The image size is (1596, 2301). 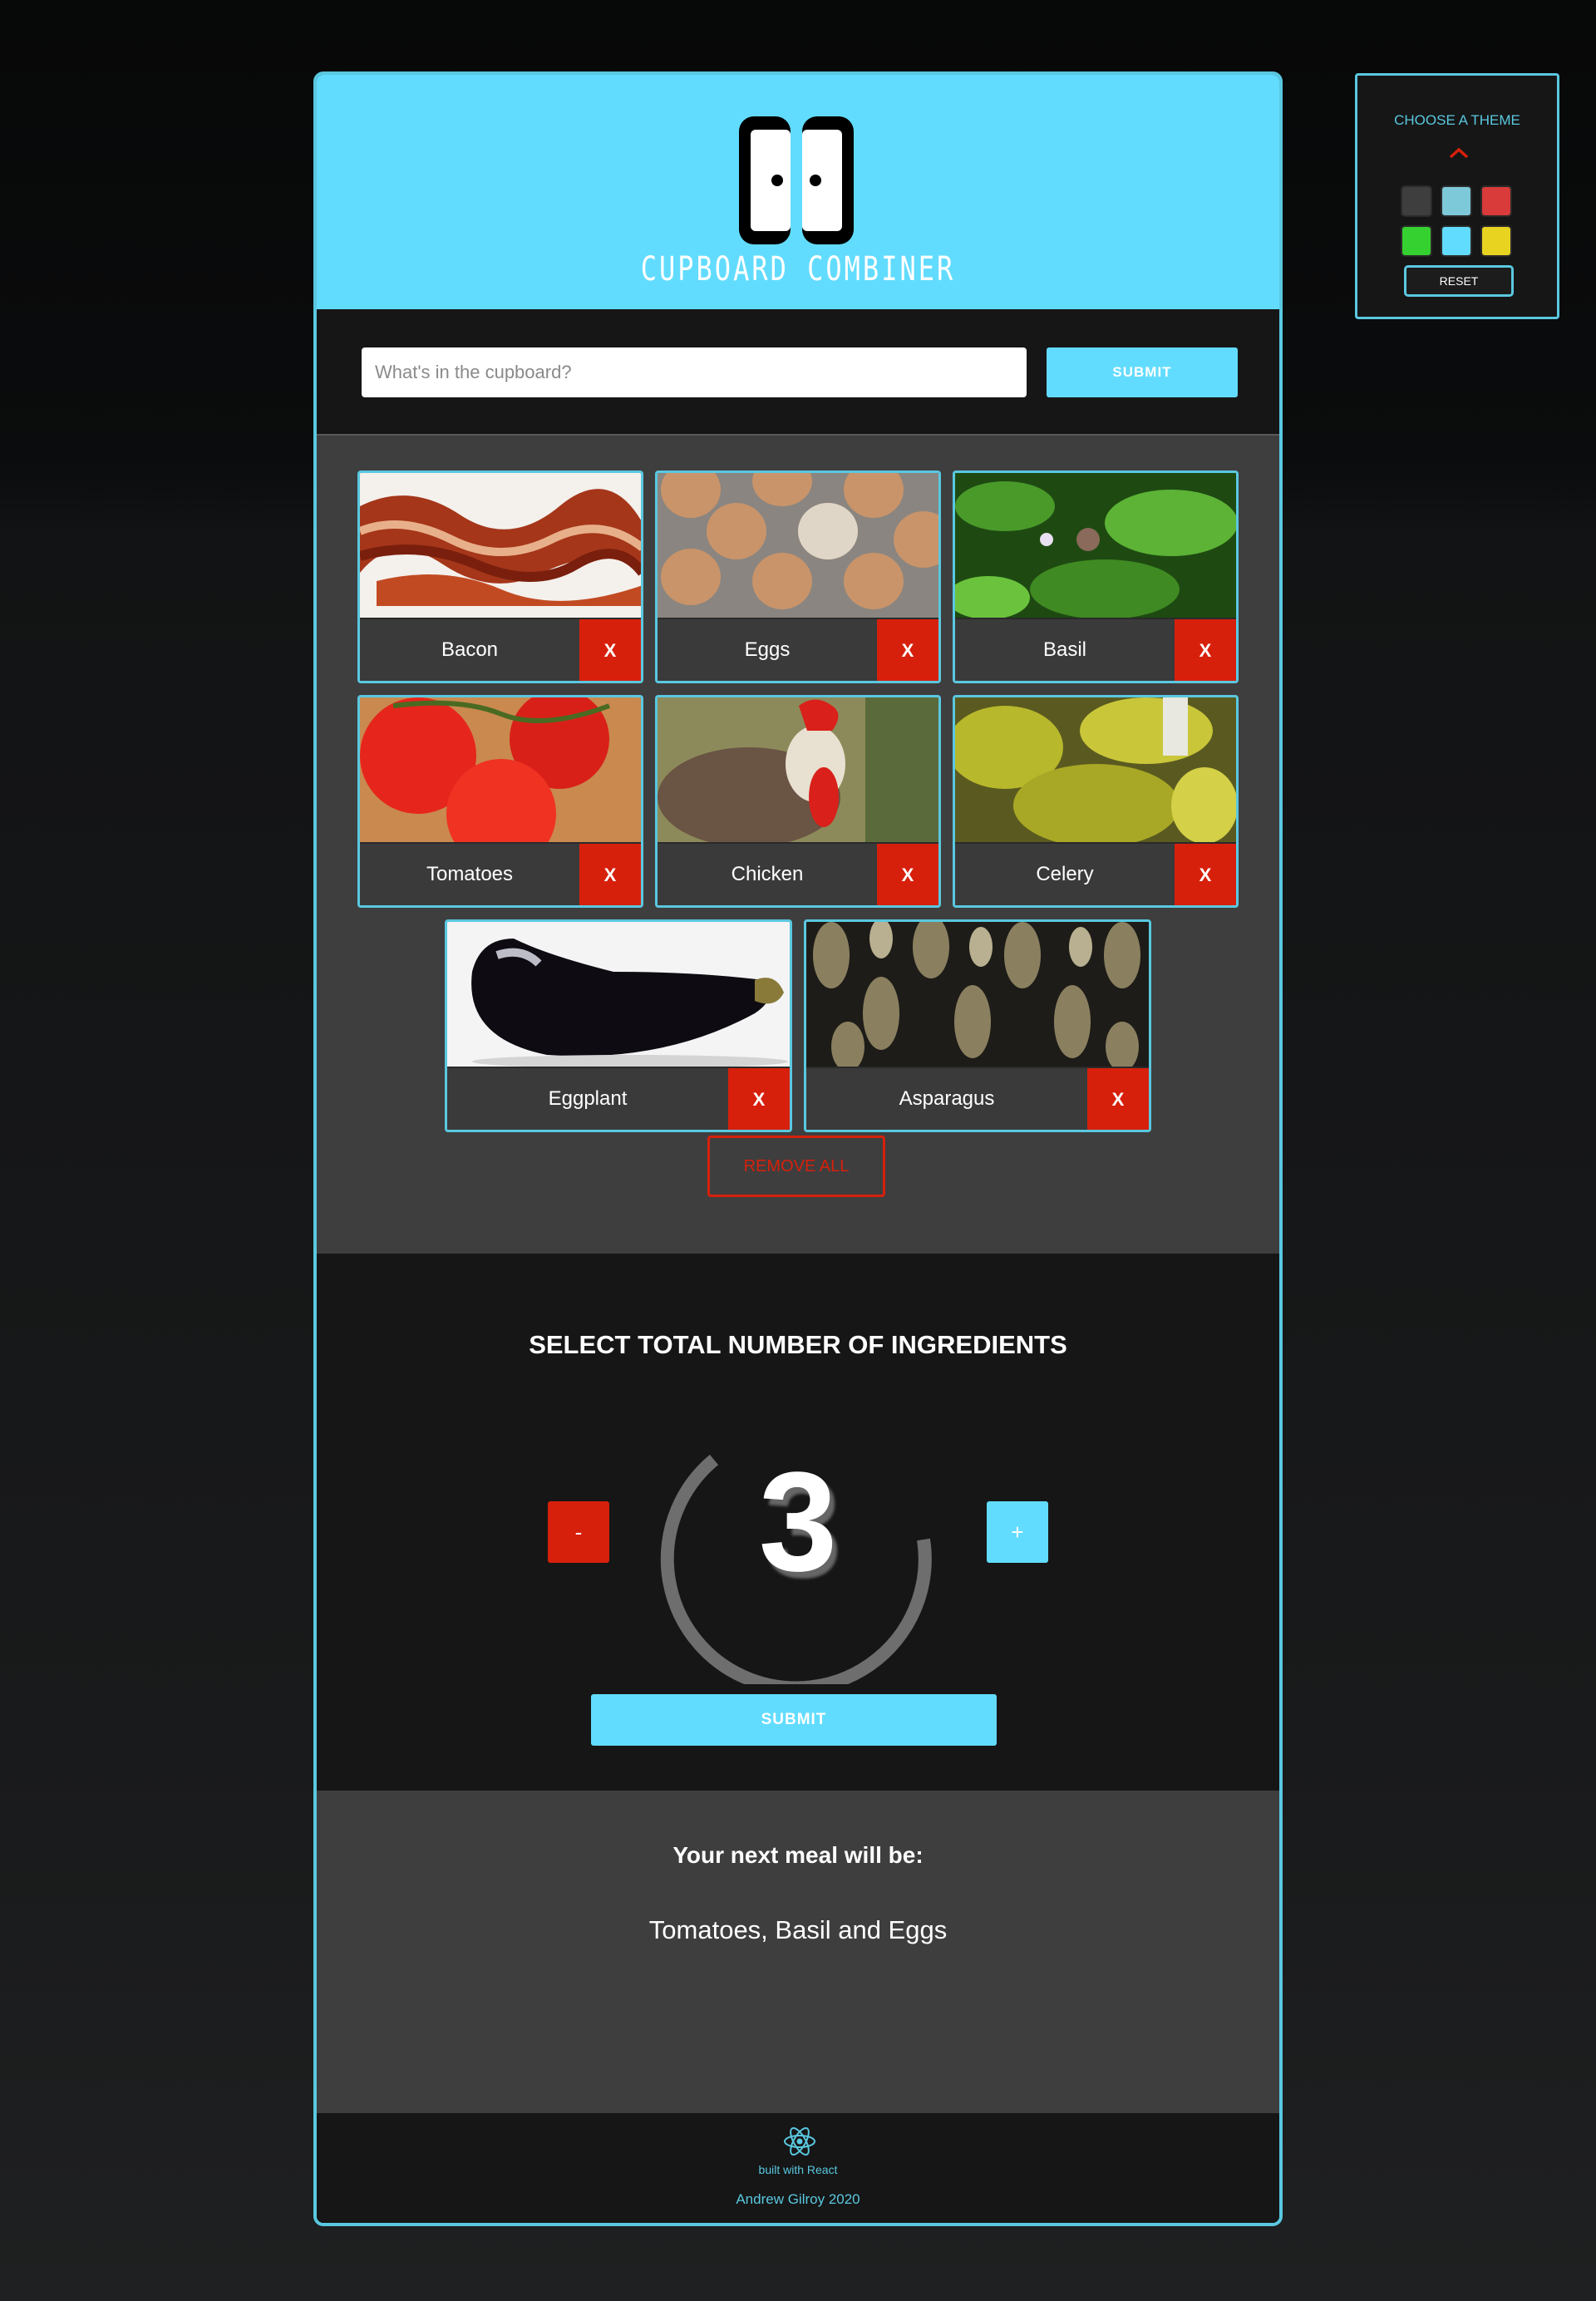 I want to click on remove-eggs-button: X, so click(x=907, y=650).